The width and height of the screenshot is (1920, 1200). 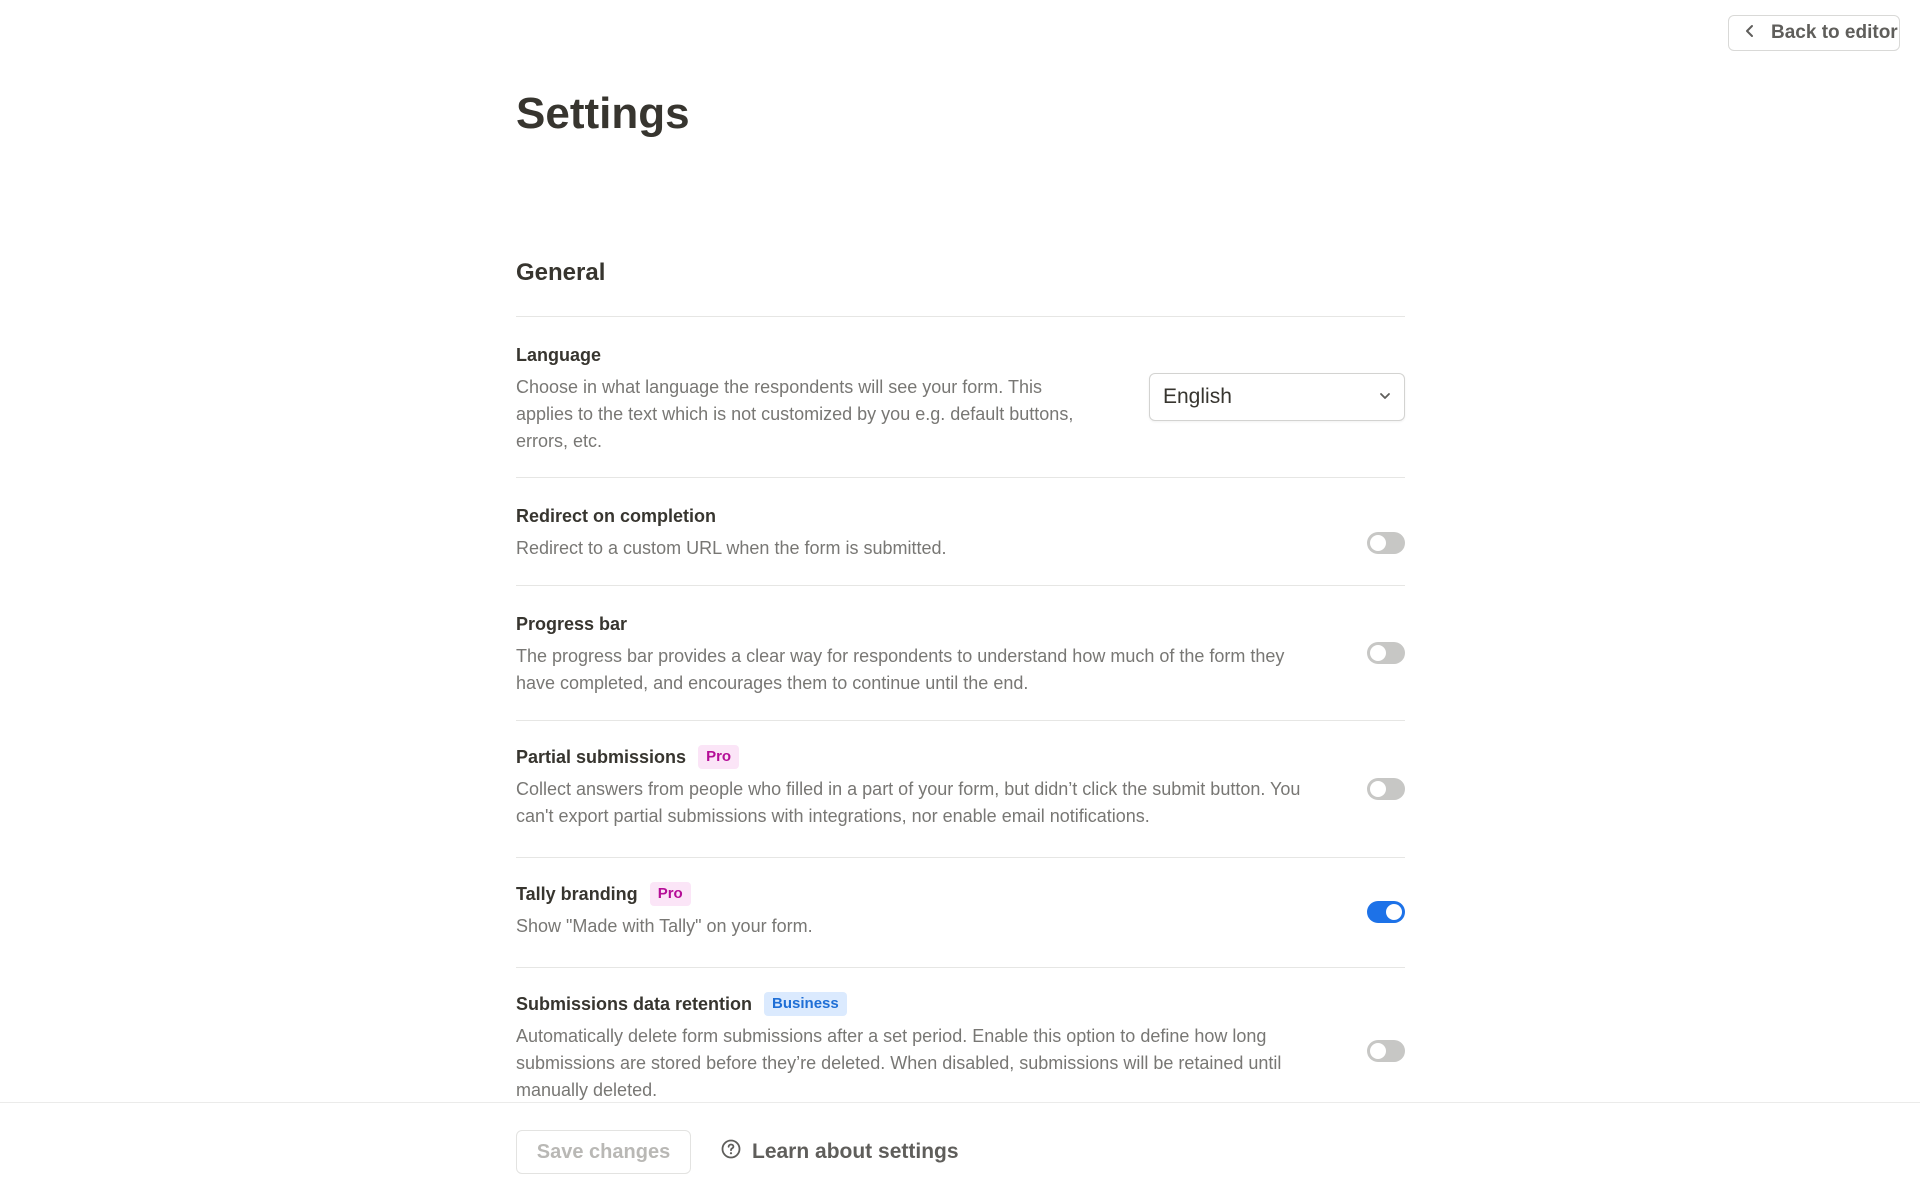 I want to click on setting-partial-submissions-label: Partial submissions Pro, so click(x=960, y=757).